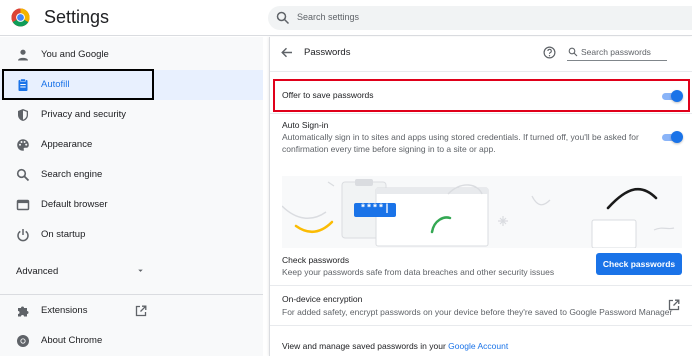  I want to click on sidebar-item-default-browser: Default browser, so click(131, 205).